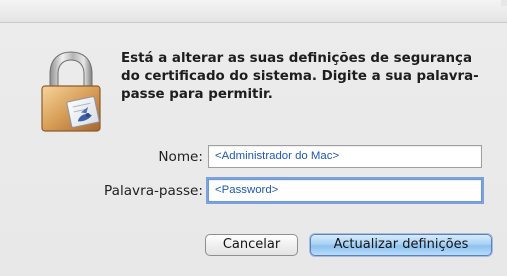  What do you see at coordinates (345, 190) in the screenshot?
I see `password-field: <Password>` at bounding box center [345, 190].